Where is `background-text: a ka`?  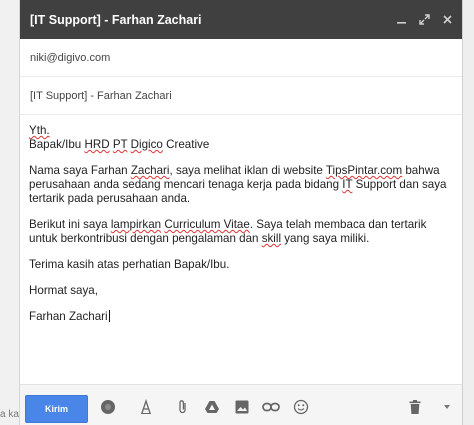 background-text: a ka is located at coordinates (9, 414).